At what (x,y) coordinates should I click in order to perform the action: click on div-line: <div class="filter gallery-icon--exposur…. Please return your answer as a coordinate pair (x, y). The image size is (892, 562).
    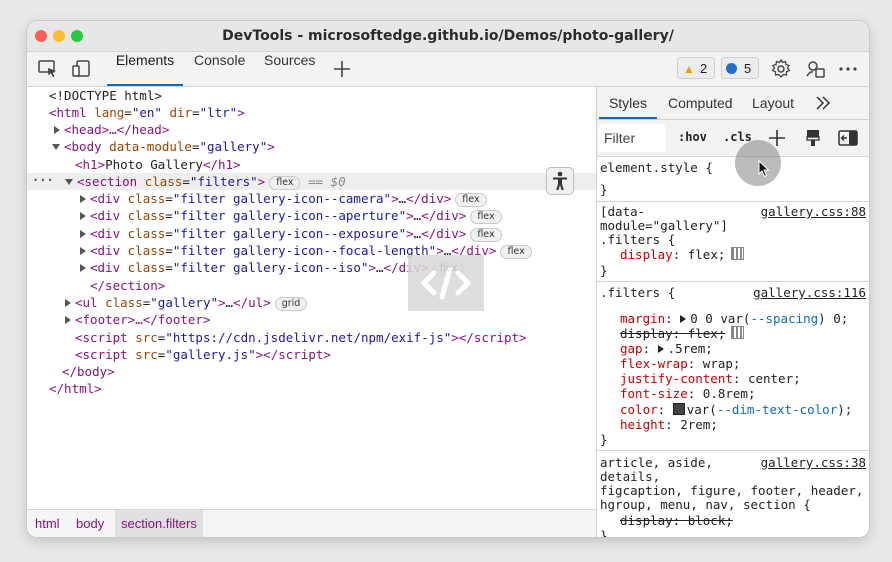
    Looking at the image, I should click on (291, 233).